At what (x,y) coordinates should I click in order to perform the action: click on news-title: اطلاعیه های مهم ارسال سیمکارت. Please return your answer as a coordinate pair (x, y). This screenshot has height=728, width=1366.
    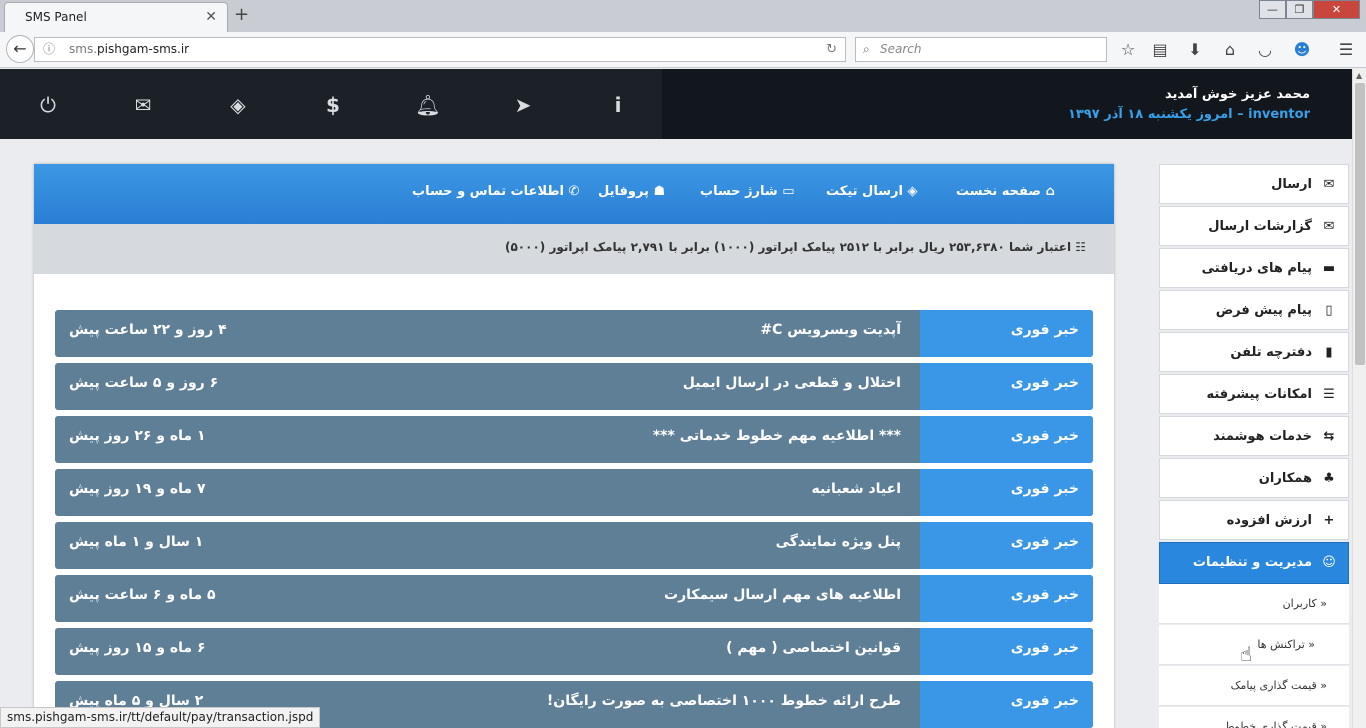
    Looking at the image, I should click on (782, 595).